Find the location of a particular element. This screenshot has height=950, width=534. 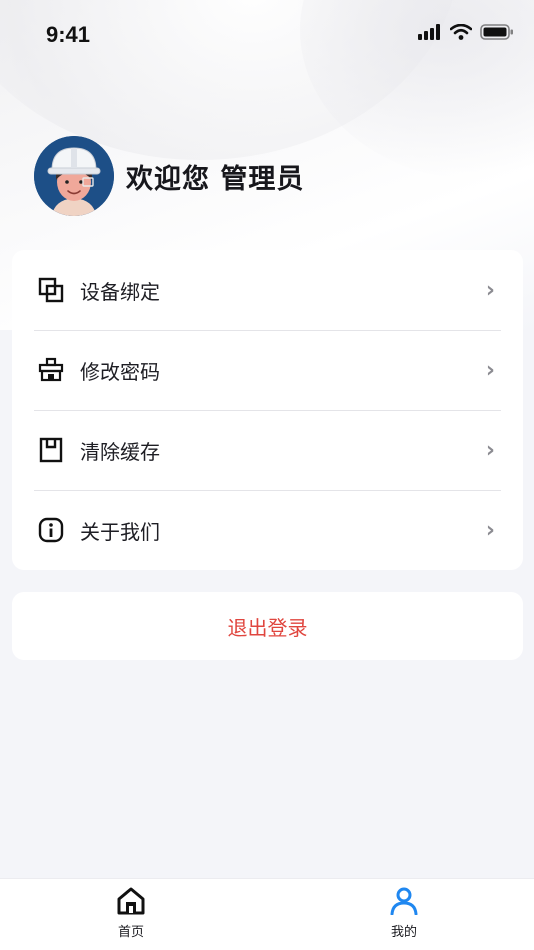

menu-item-change-password: 修改密码 › is located at coordinates (267, 370).